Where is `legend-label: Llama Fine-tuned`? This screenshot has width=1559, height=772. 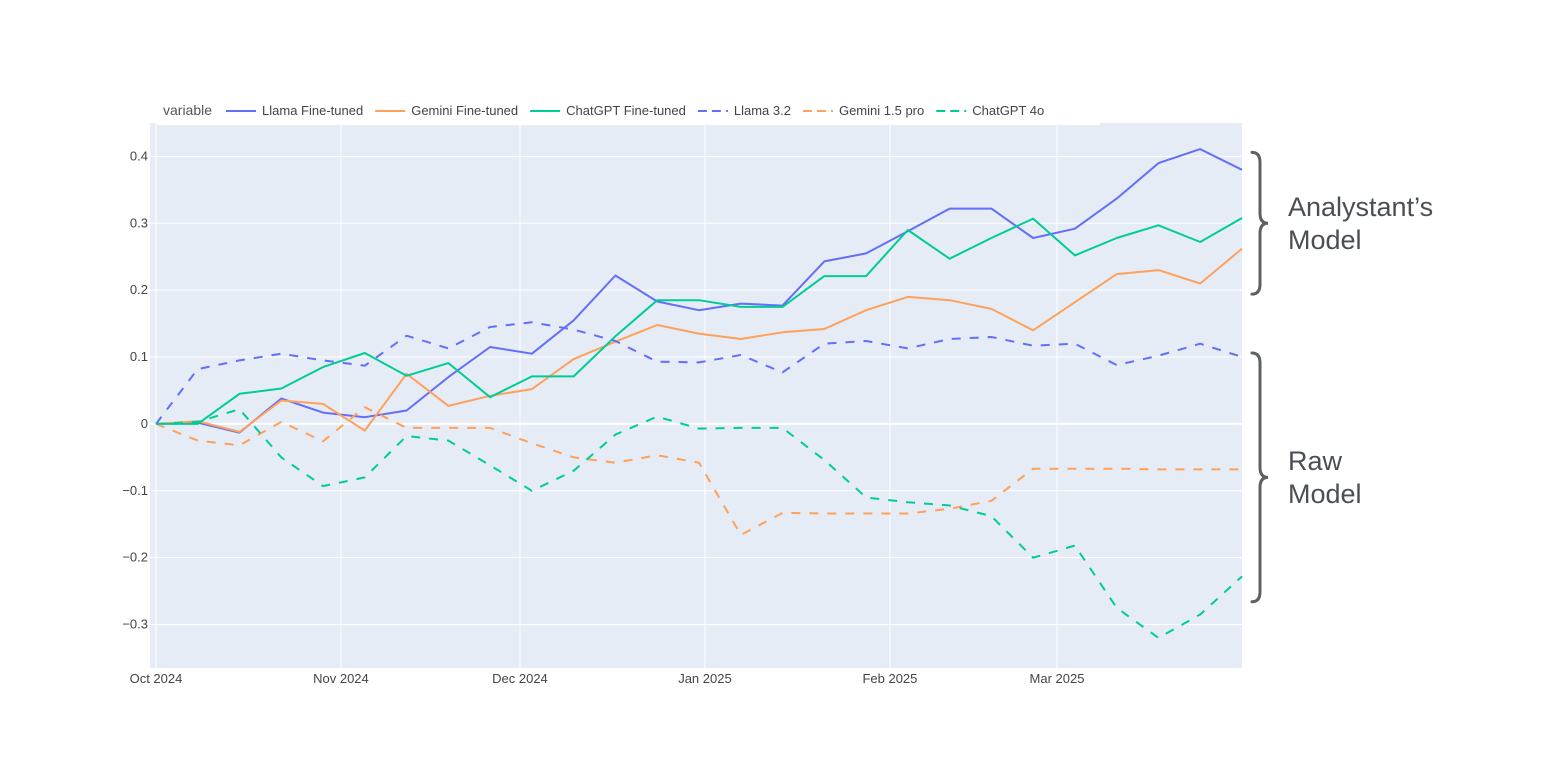 legend-label: Llama Fine-tuned is located at coordinates (312, 110).